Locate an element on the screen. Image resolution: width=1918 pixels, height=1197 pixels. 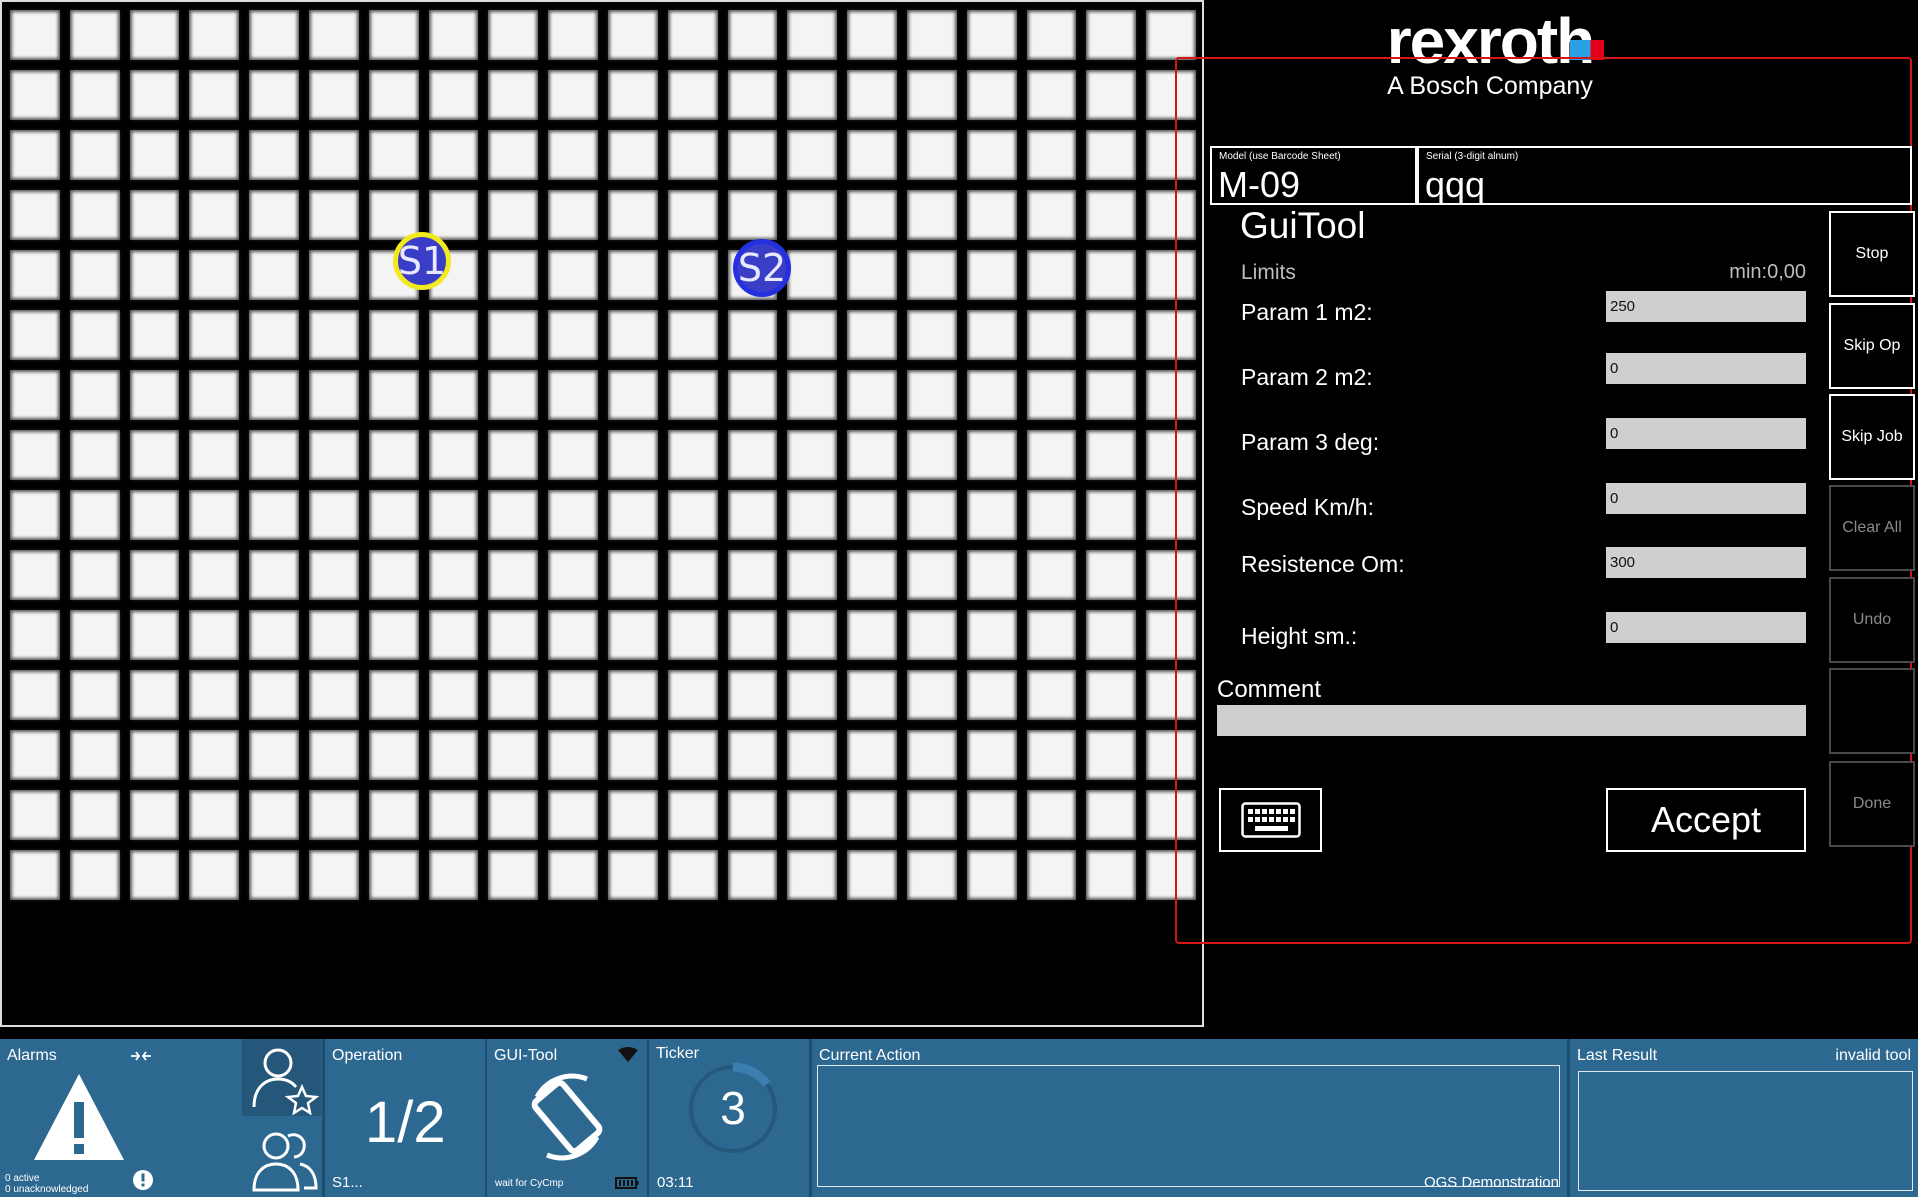
collapse-arrows-icon is located at coordinates (141, 1056).